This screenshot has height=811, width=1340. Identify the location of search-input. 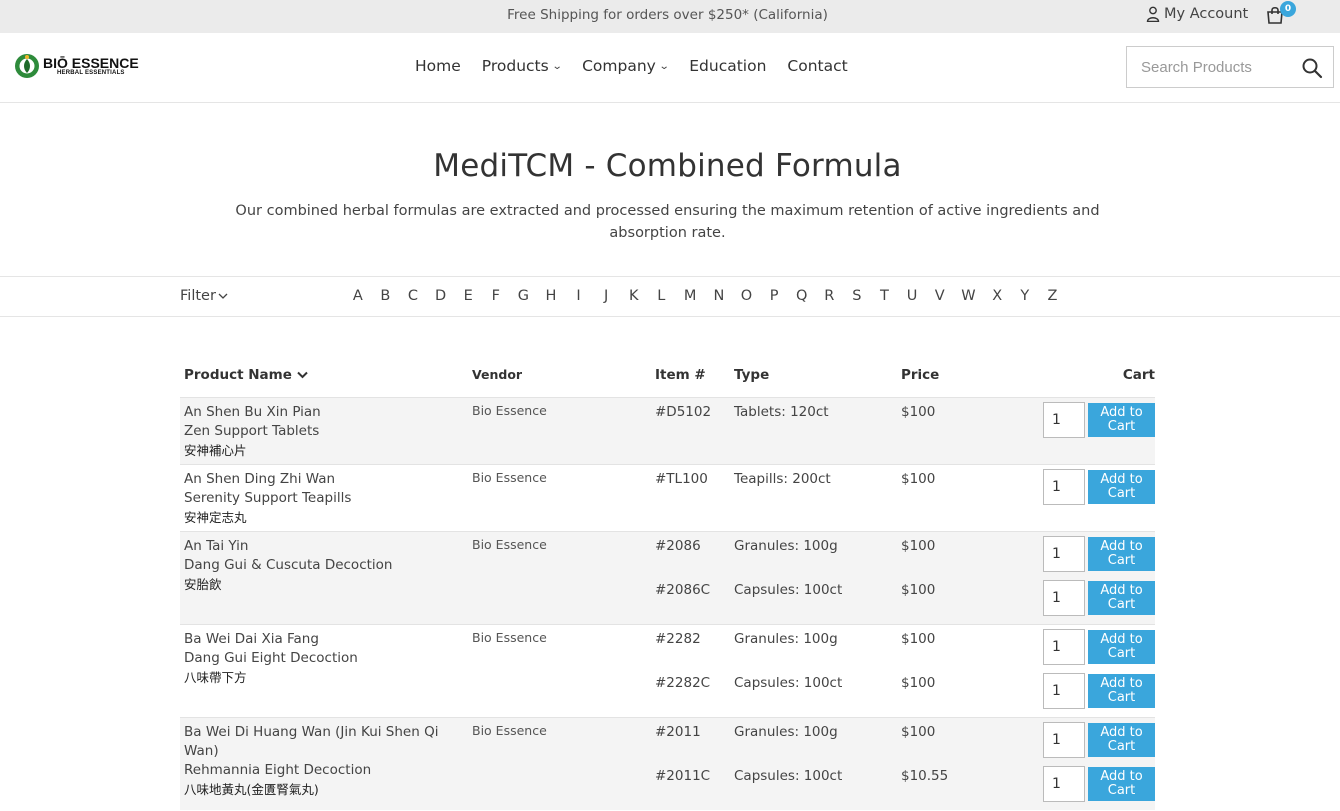
(1212, 67).